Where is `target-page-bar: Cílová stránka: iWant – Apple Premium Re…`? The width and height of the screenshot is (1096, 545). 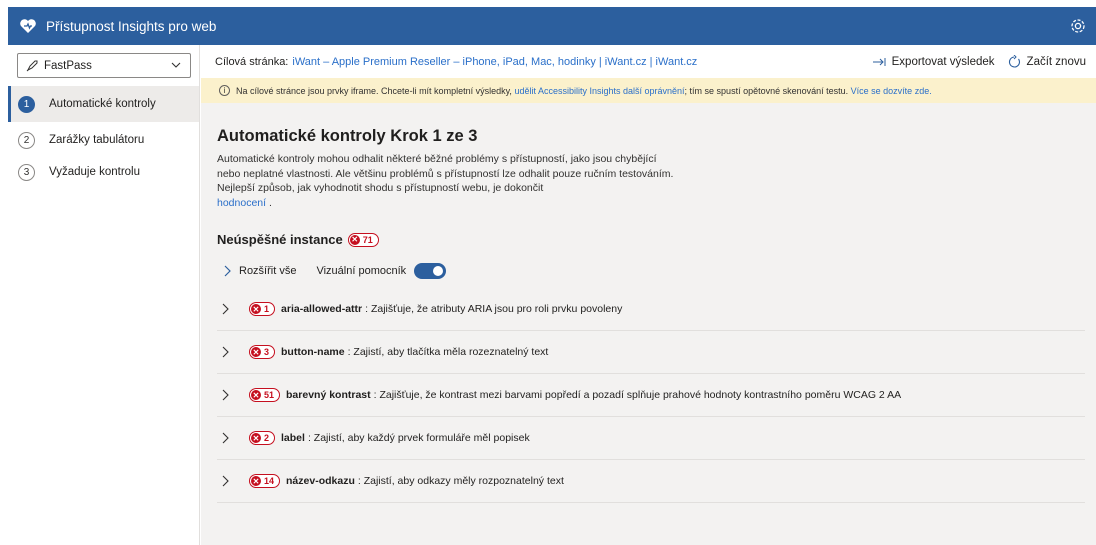
target-page-bar: Cílová stránka: iWant – Apple Premium Re… is located at coordinates (648, 61).